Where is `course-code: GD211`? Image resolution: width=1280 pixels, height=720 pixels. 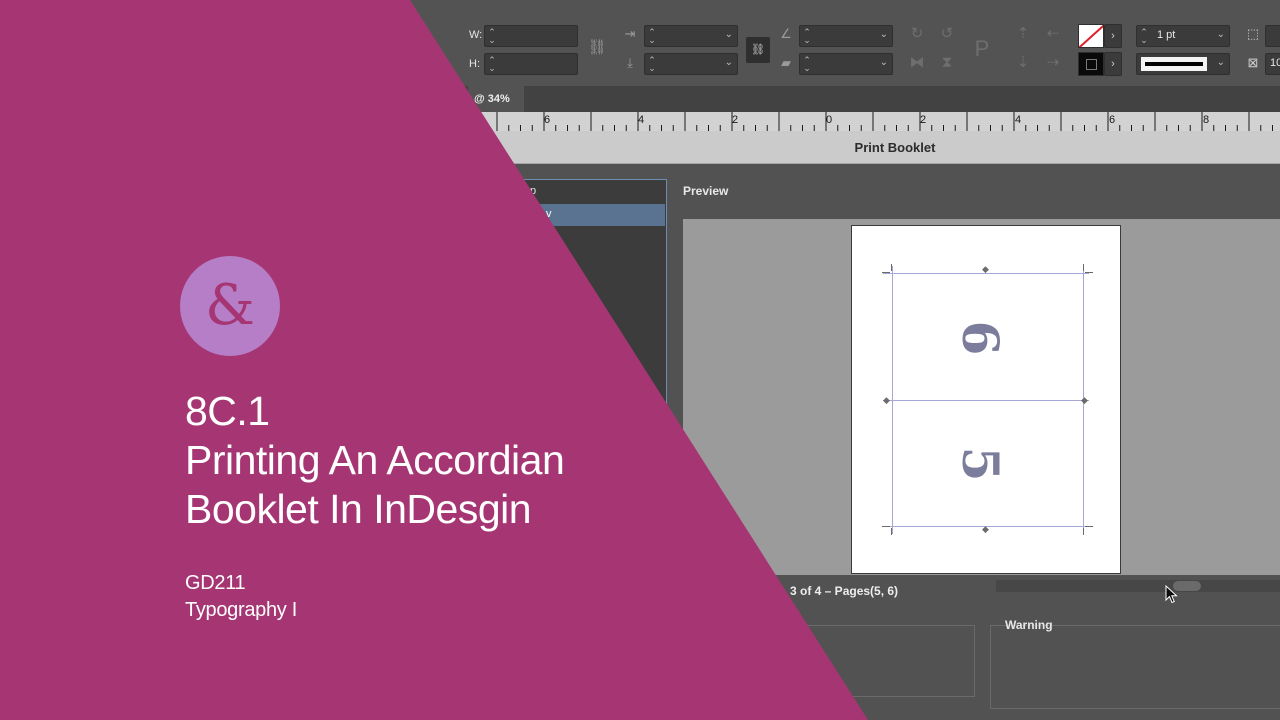 course-code: GD211 is located at coordinates (215, 583).